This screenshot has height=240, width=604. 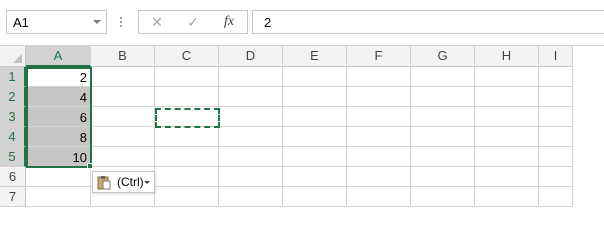 What do you see at coordinates (443, 56) in the screenshot?
I see `column-header-g: G` at bounding box center [443, 56].